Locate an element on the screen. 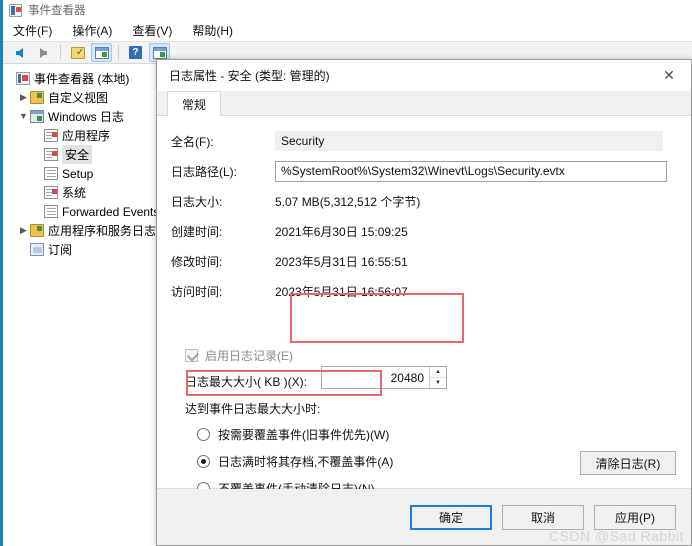 The width and height of the screenshot is (692, 546). radio-label: 日志满时将其存档,不覆盖事件(A) is located at coordinates (306, 462).